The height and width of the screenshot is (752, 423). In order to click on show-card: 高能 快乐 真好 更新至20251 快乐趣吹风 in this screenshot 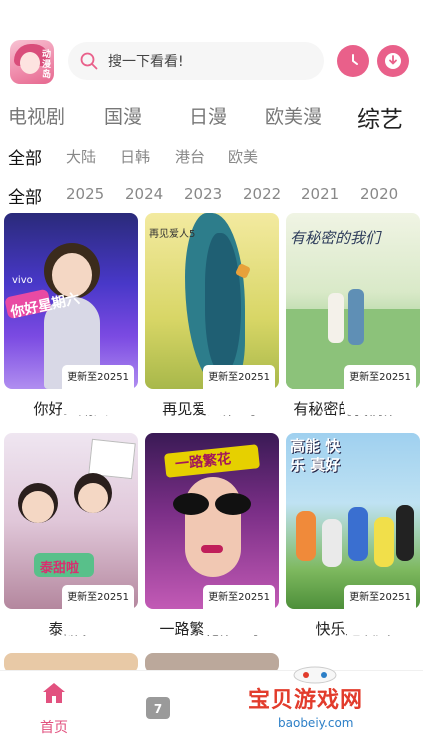, I will do `click(353, 536)`.